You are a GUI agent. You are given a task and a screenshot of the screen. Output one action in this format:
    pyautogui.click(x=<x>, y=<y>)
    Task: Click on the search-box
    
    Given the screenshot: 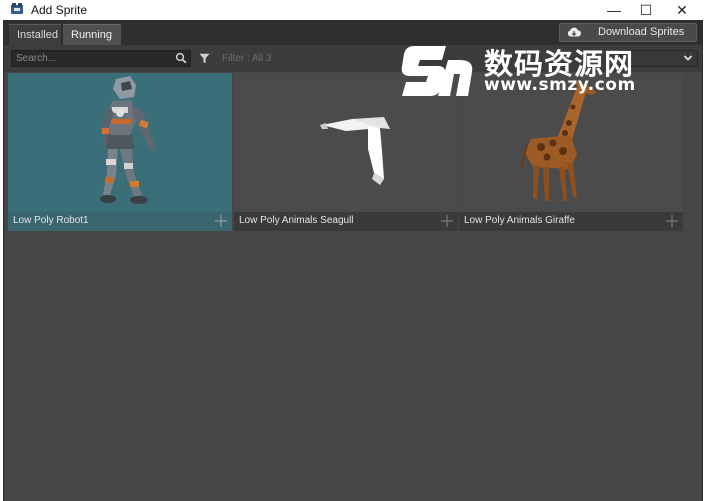 What is the action you would take?
    pyautogui.click(x=101, y=58)
    